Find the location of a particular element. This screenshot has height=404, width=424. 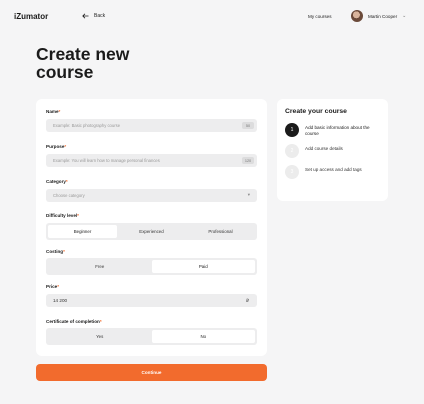

difficulty-label: Difficulty level* is located at coordinates (62, 215).